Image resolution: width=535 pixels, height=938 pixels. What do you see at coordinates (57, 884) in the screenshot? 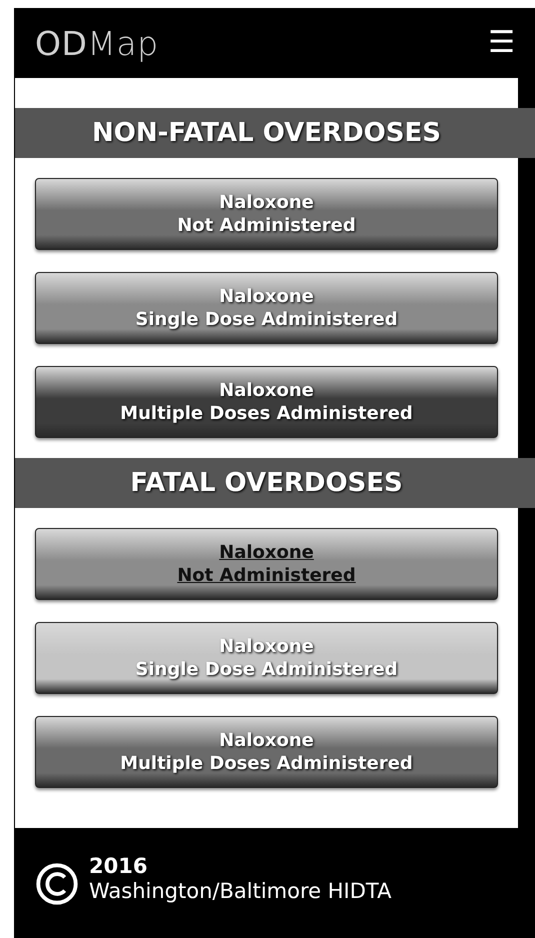
I see `copyright-icon` at bounding box center [57, 884].